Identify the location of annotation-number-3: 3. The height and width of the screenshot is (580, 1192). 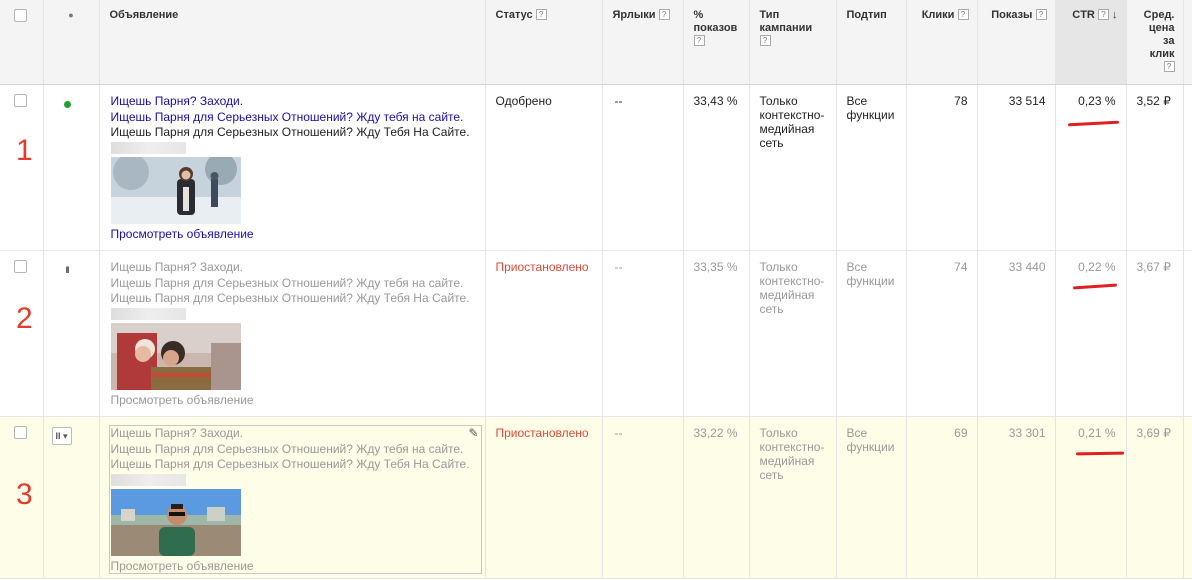
(24, 494).